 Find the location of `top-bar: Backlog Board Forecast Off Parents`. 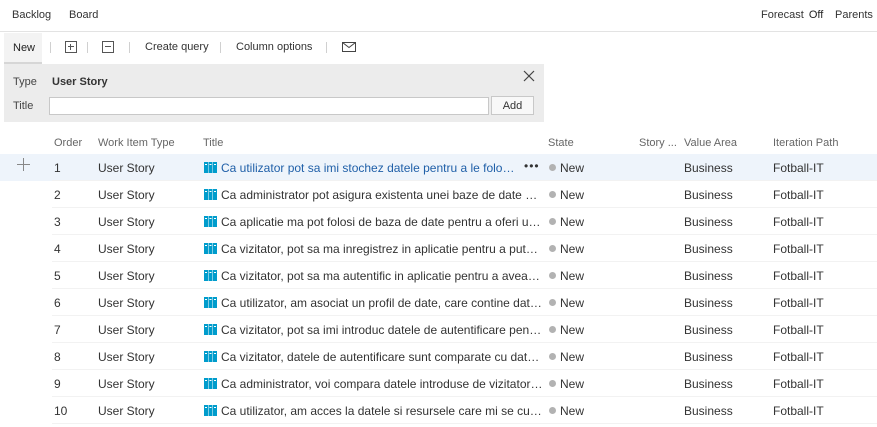

top-bar: Backlog Board Forecast Off Parents is located at coordinates (438, 16).